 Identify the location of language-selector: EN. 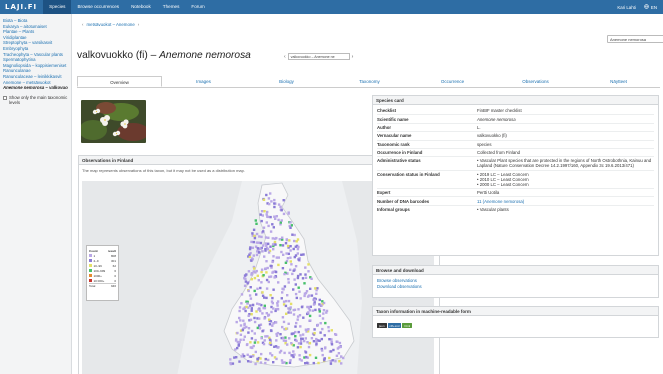
(650, 7).